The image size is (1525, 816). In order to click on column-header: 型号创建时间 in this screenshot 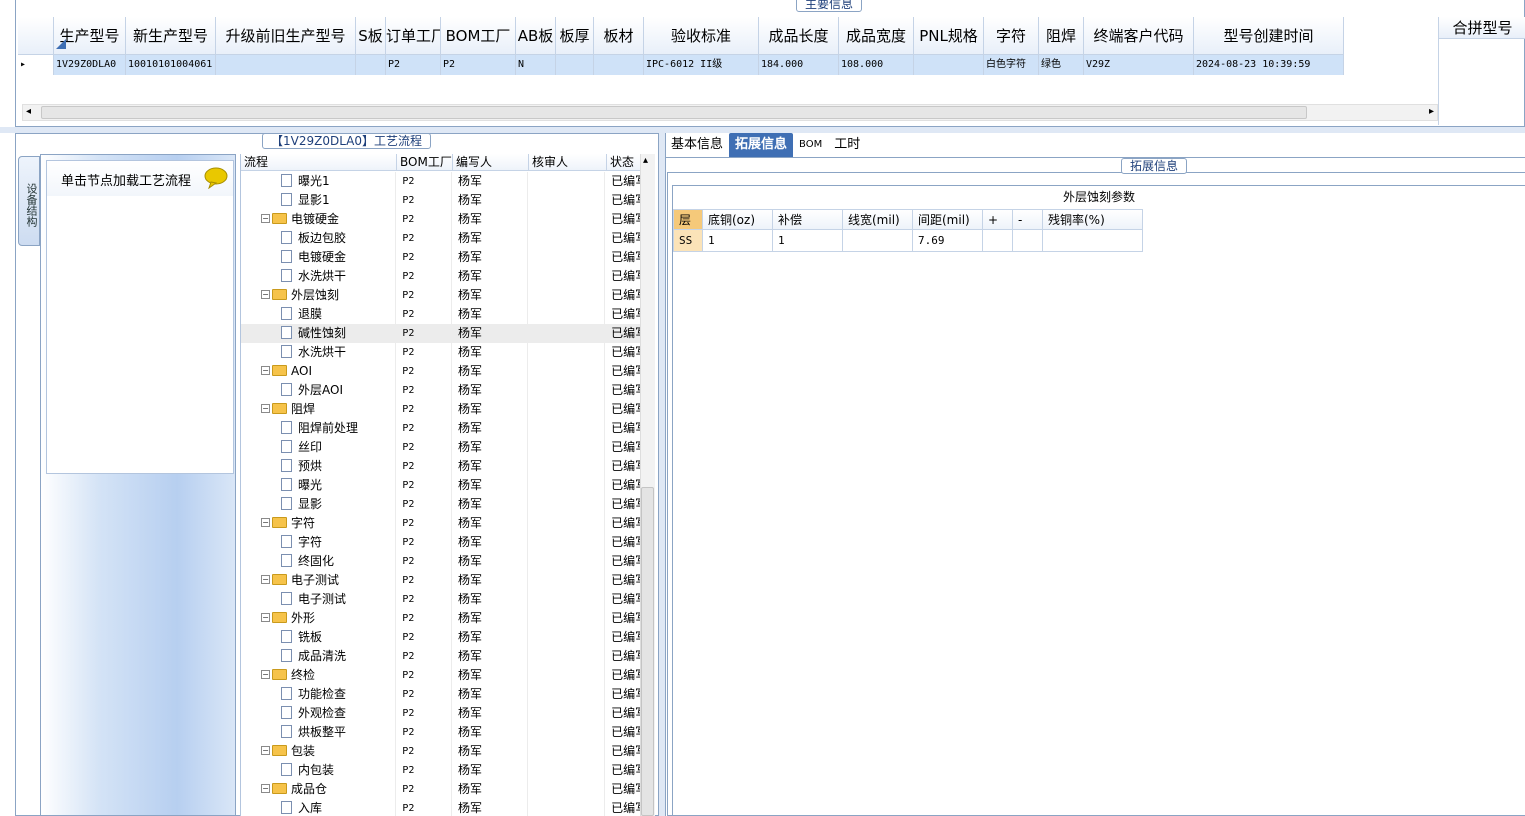, I will do `click(1269, 36)`.